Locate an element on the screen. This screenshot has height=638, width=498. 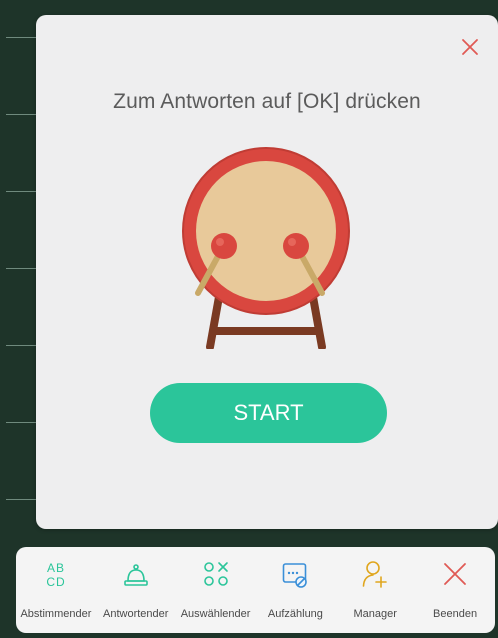
toolbar-item-manager: Manager is located at coordinates (375, 590).